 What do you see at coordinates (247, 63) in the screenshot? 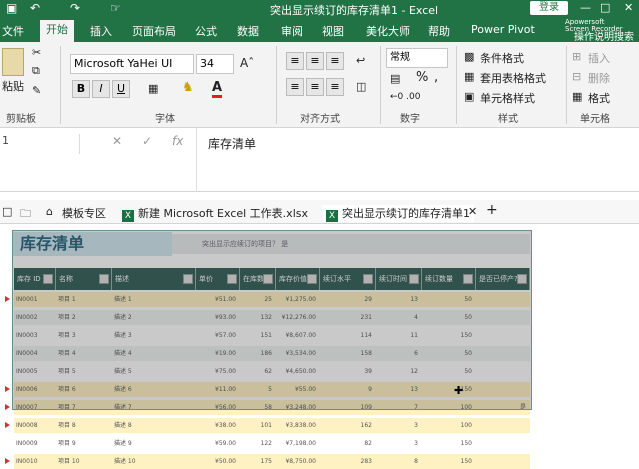
I see `grow-font-icon: Aˆ` at bounding box center [247, 63].